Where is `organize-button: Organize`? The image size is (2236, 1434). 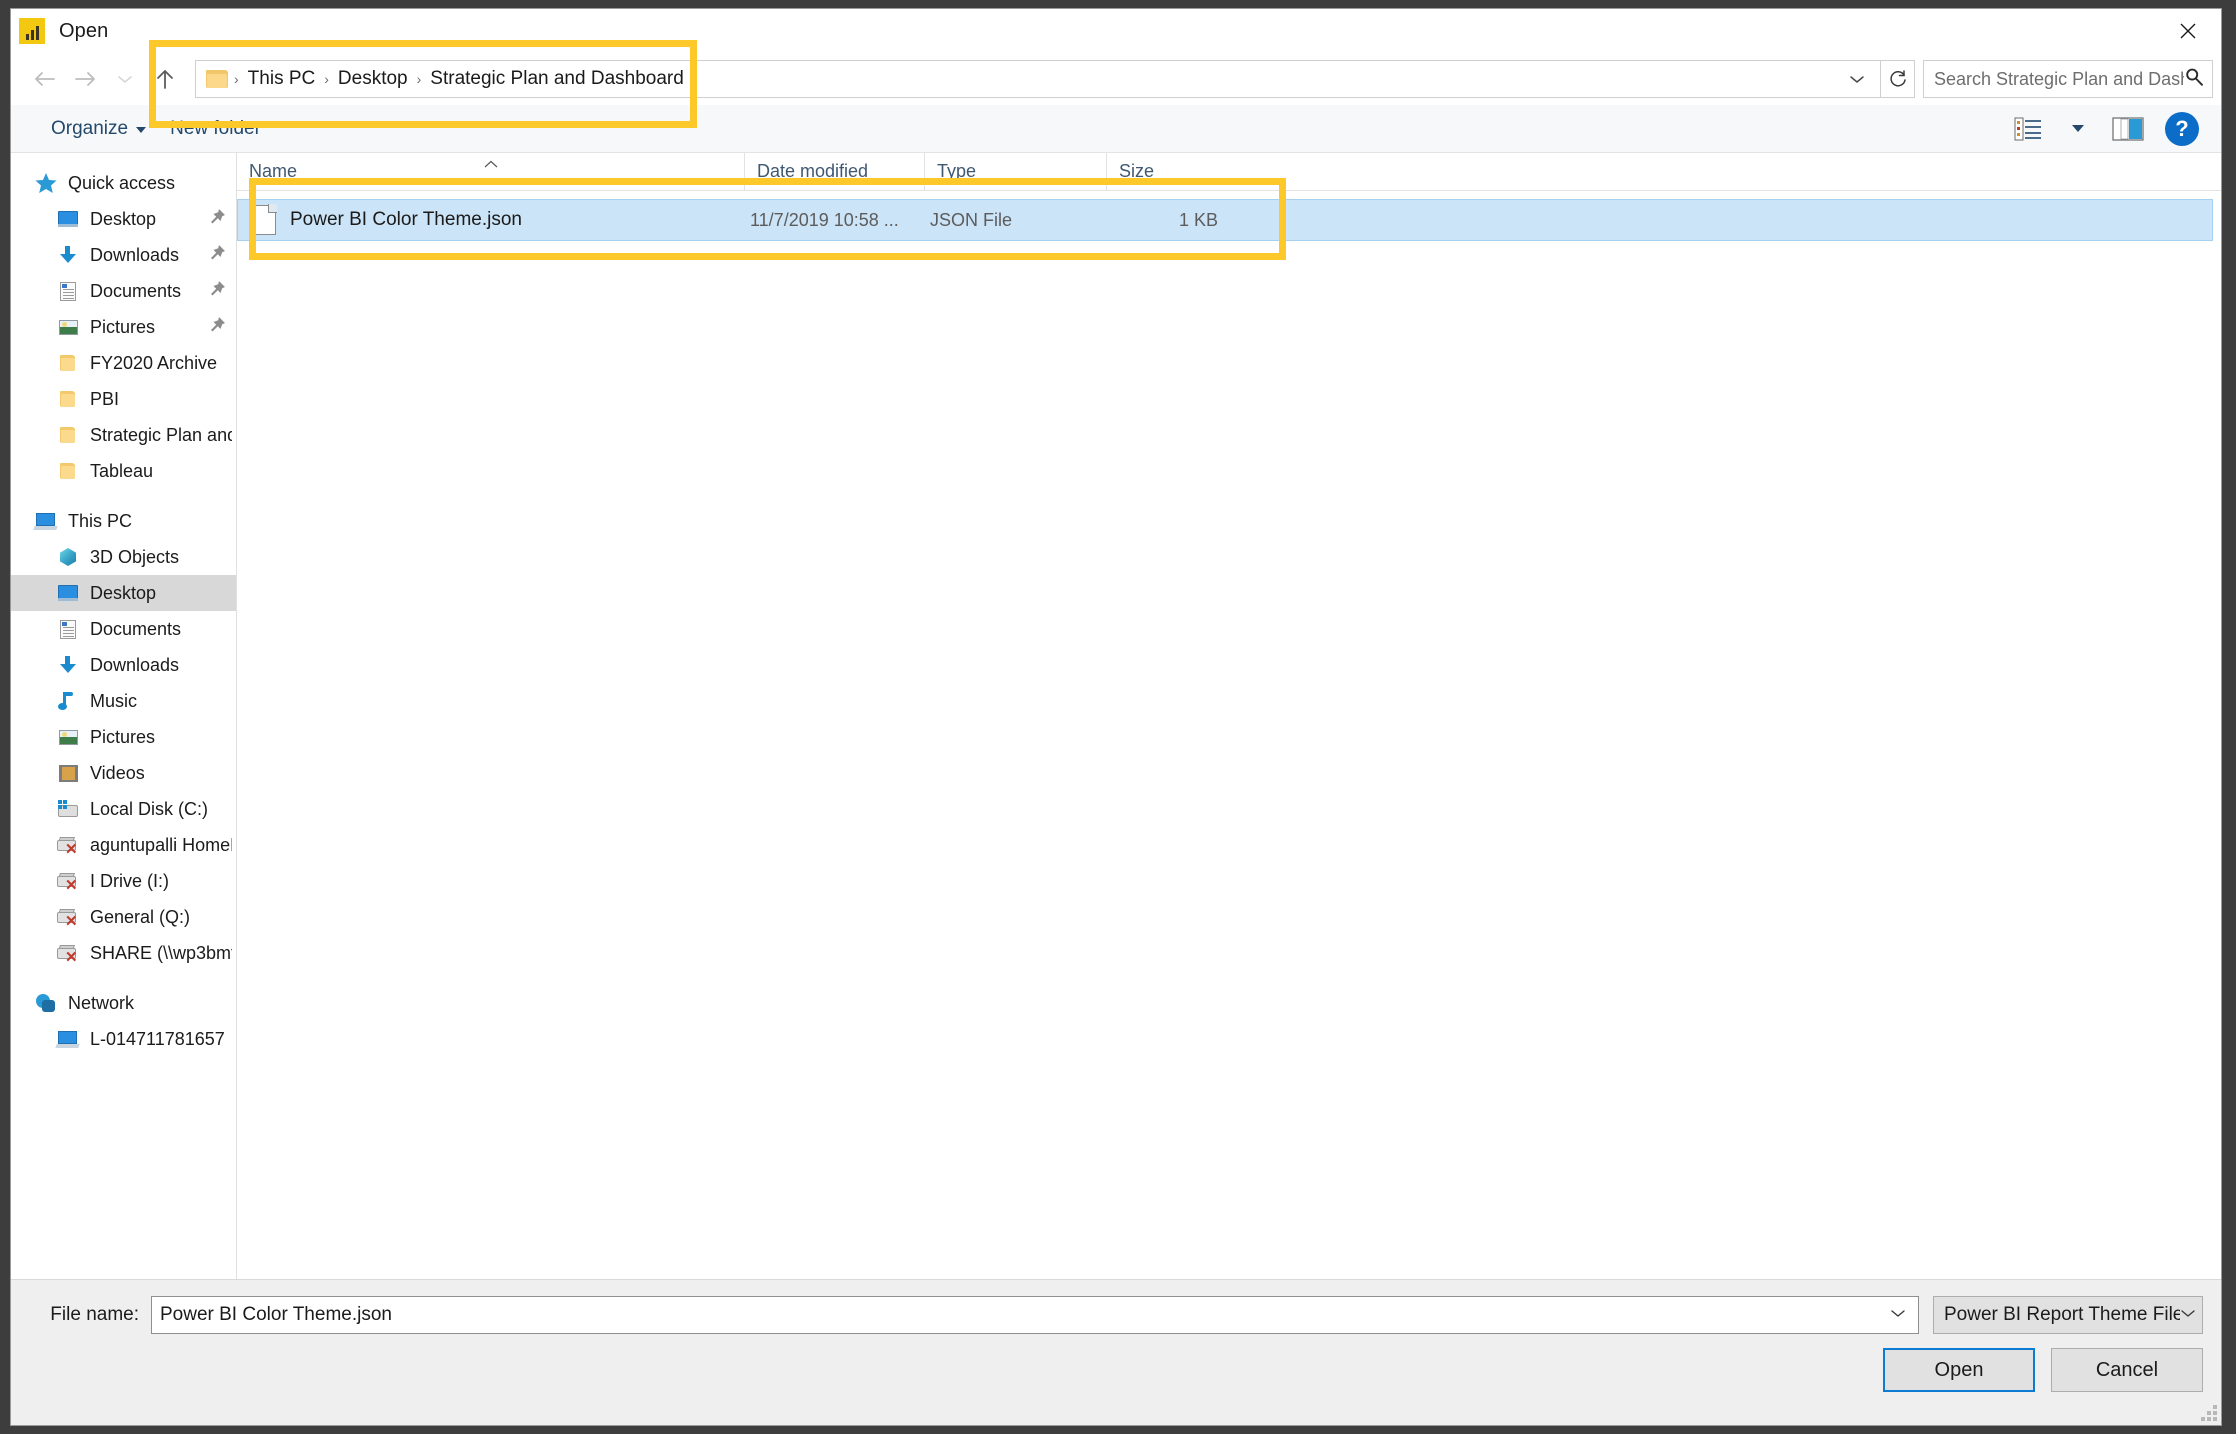
organize-button: Organize is located at coordinates (98, 129).